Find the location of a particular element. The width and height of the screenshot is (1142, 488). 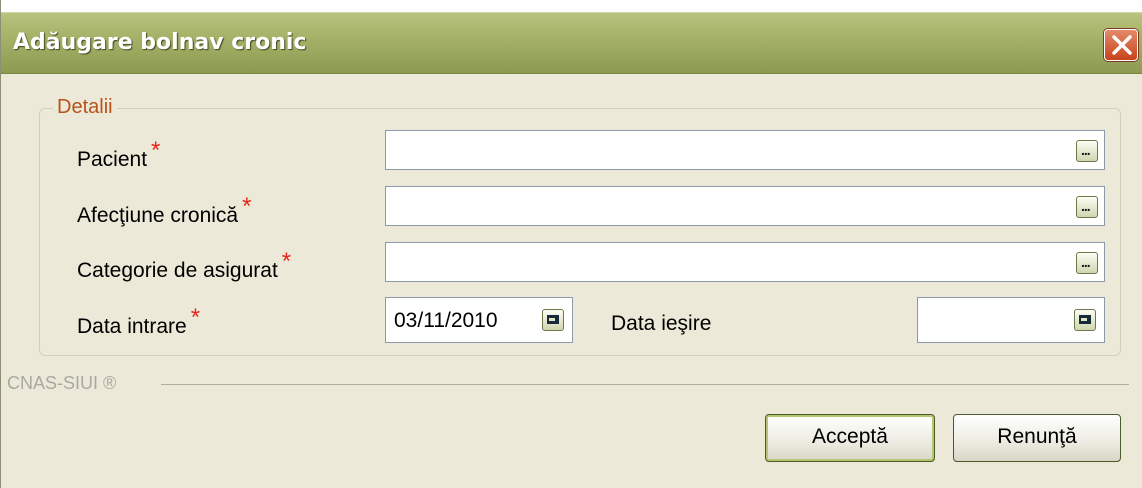

title-bar: Adăugare bolnav cronic is located at coordinates (571, 43).